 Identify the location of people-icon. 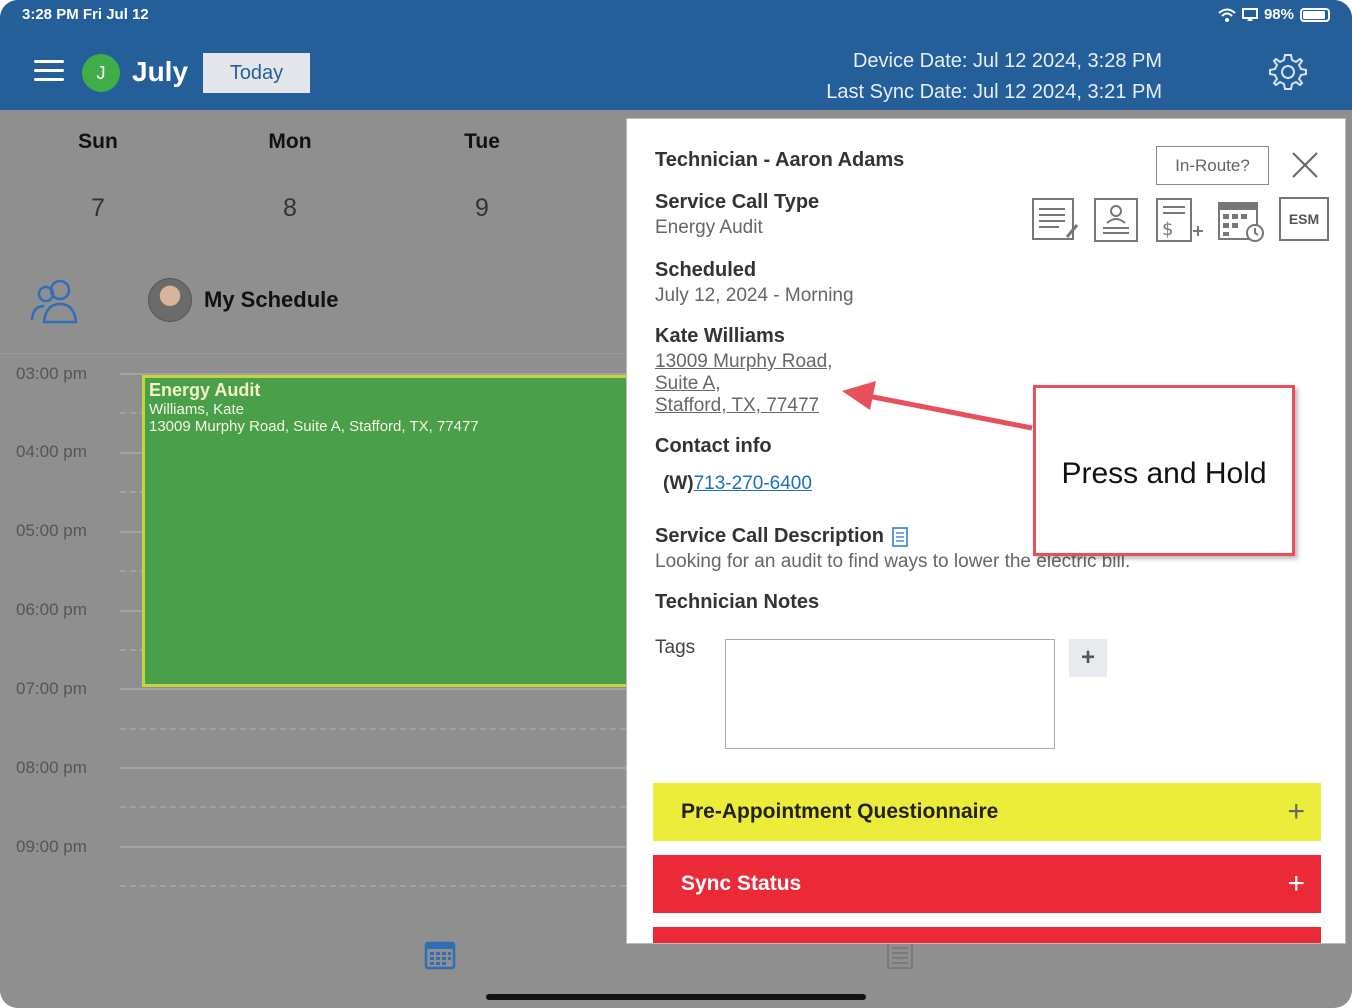
(56, 301).